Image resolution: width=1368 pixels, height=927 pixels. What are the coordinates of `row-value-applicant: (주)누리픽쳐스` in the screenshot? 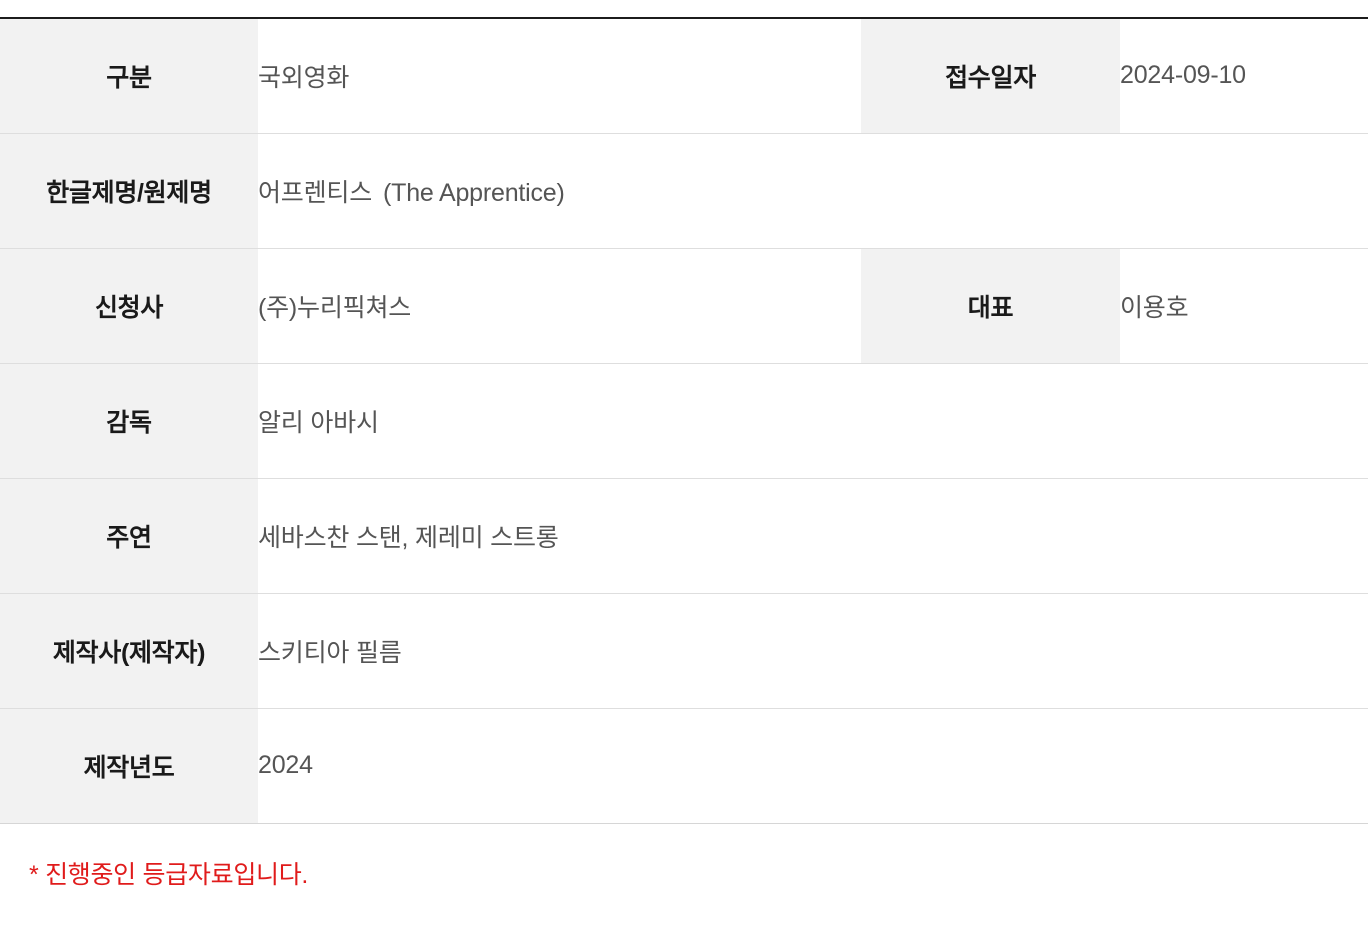 It's located at (559, 305).